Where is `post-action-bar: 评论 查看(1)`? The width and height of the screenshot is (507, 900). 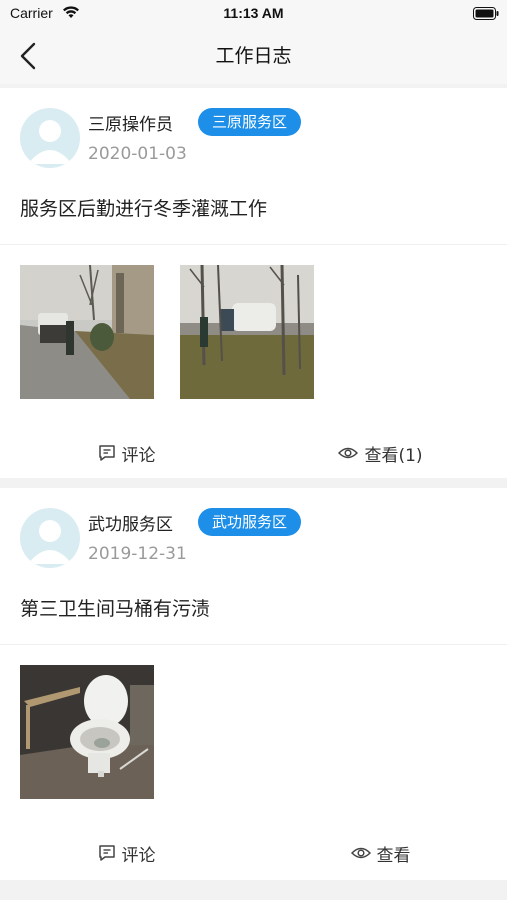
post-action-bar: 评论 查看(1) is located at coordinates (253, 453).